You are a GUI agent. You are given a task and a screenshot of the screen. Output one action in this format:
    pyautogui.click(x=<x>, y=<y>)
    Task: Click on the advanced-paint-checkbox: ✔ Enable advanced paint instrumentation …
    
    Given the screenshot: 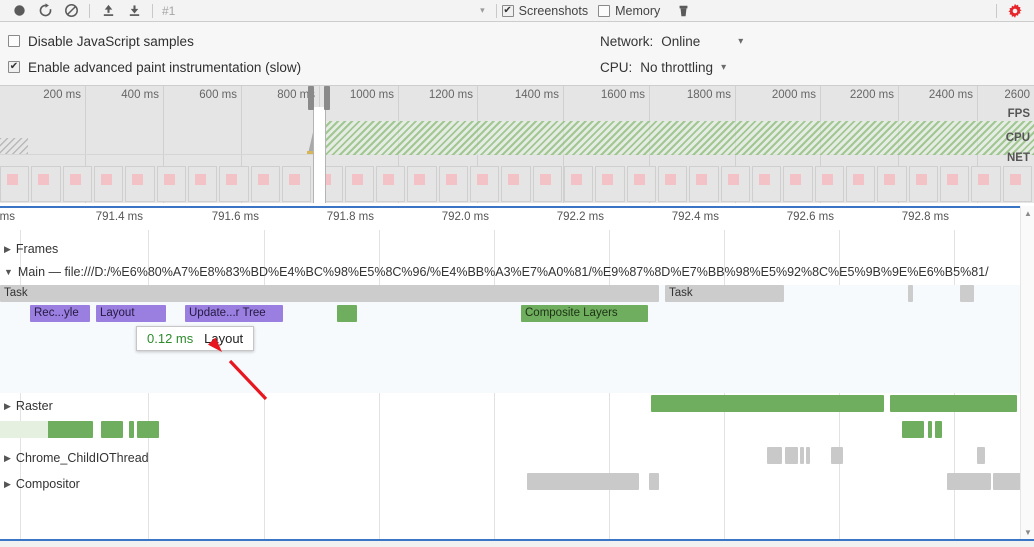 What is the action you would take?
    pyautogui.click(x=154, y=67)
    